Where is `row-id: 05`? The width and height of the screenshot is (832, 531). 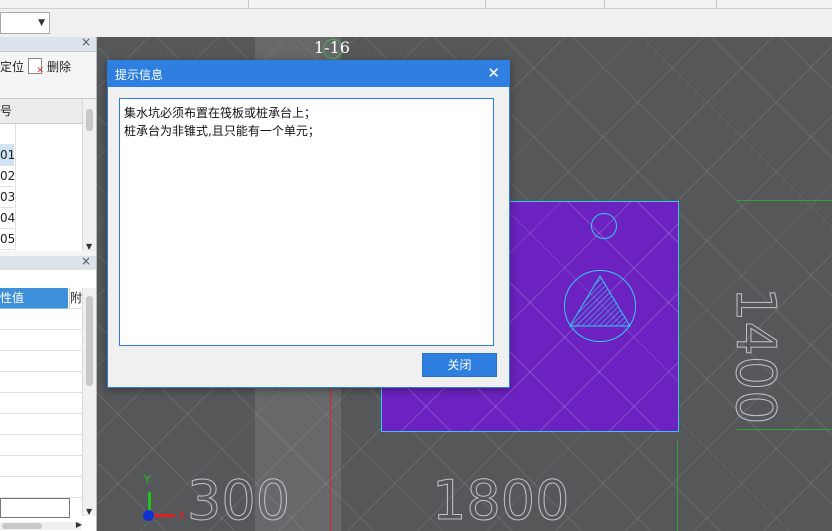
row-id: 05 is located at coordinates (8, 239).